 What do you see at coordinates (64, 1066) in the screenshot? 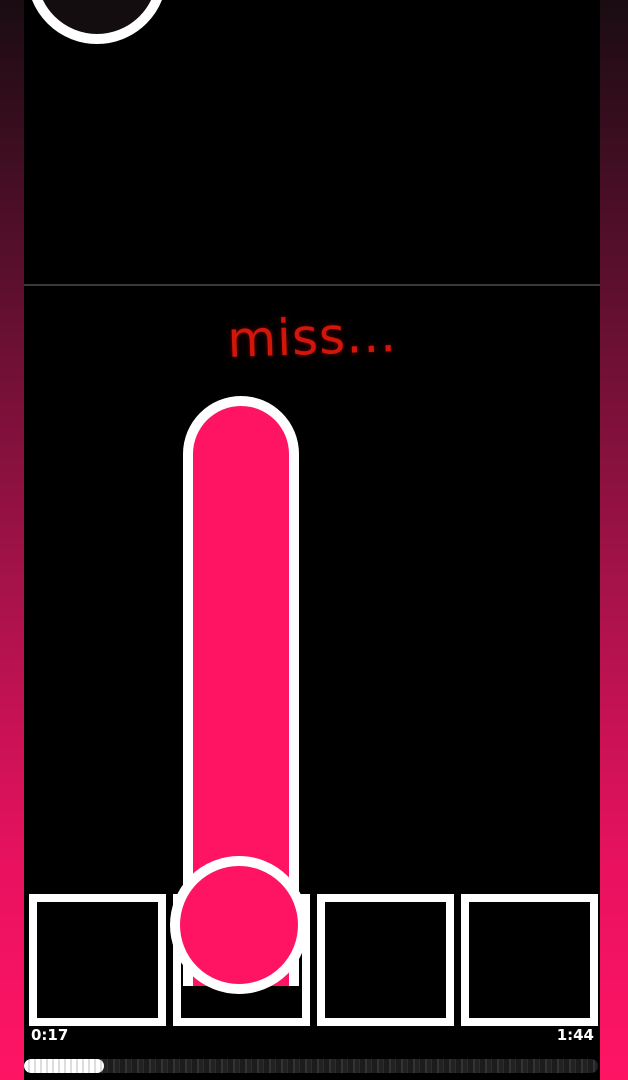
I see `song-progress-fill` at bounding box center [64, 1066].